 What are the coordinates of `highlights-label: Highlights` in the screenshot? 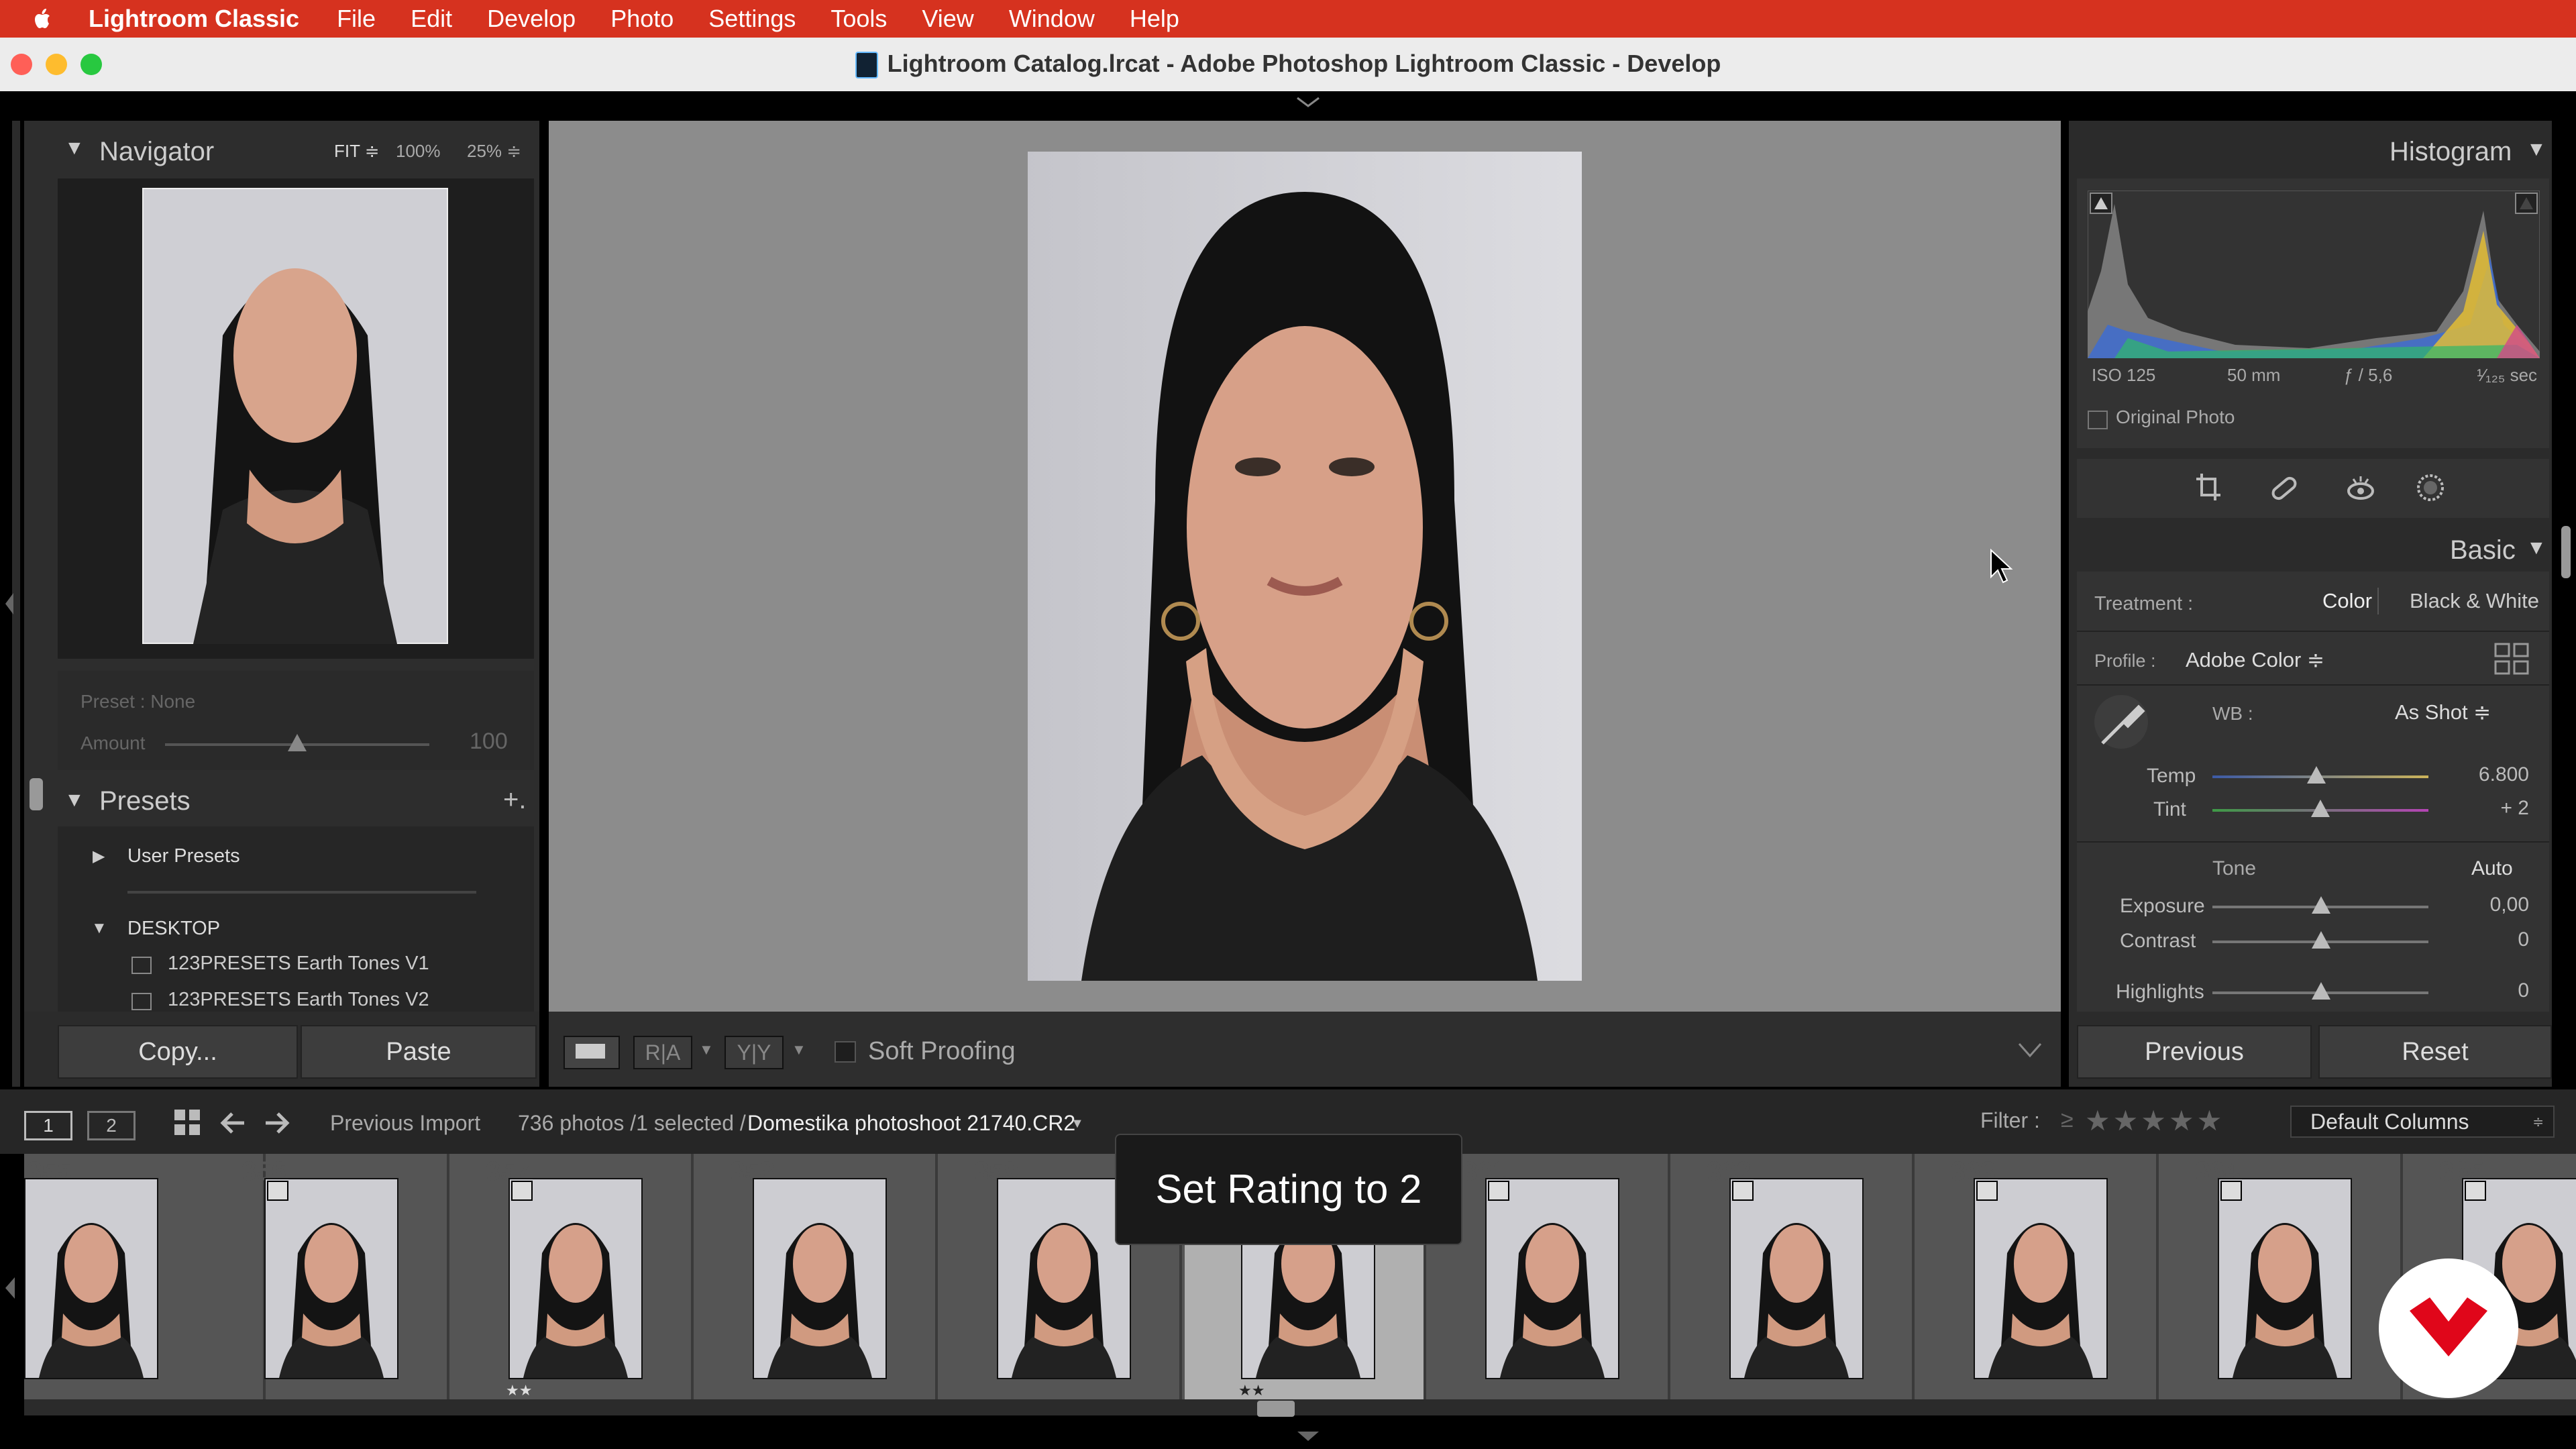 It's located at (2160, 992).